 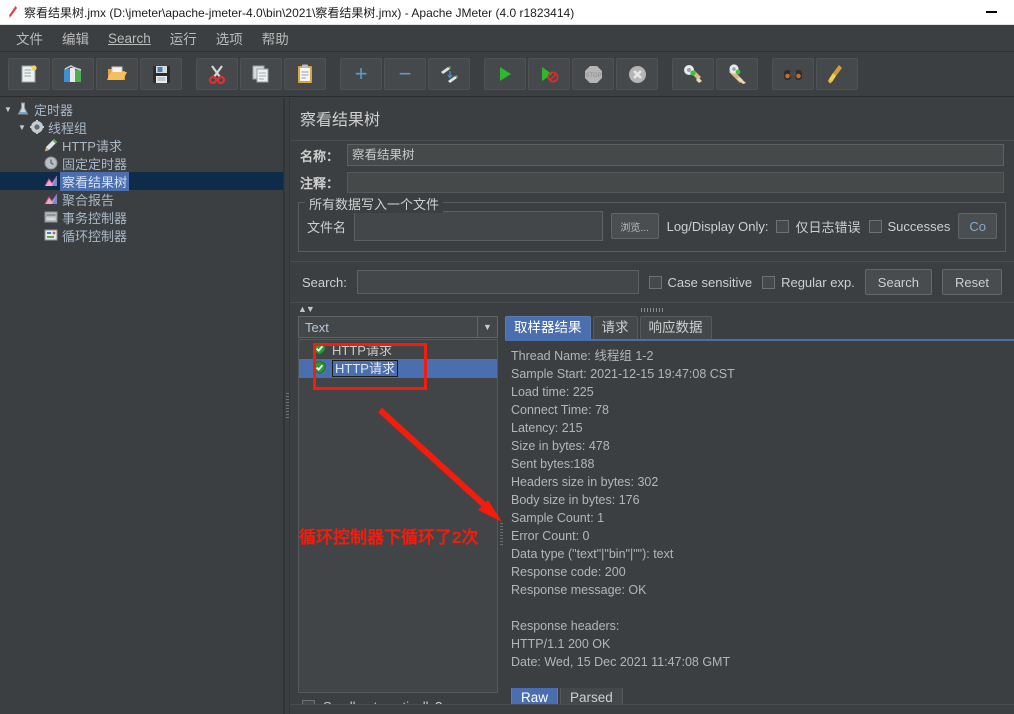 I want to click on menu-options: 选项, so click(x=229, y=38).